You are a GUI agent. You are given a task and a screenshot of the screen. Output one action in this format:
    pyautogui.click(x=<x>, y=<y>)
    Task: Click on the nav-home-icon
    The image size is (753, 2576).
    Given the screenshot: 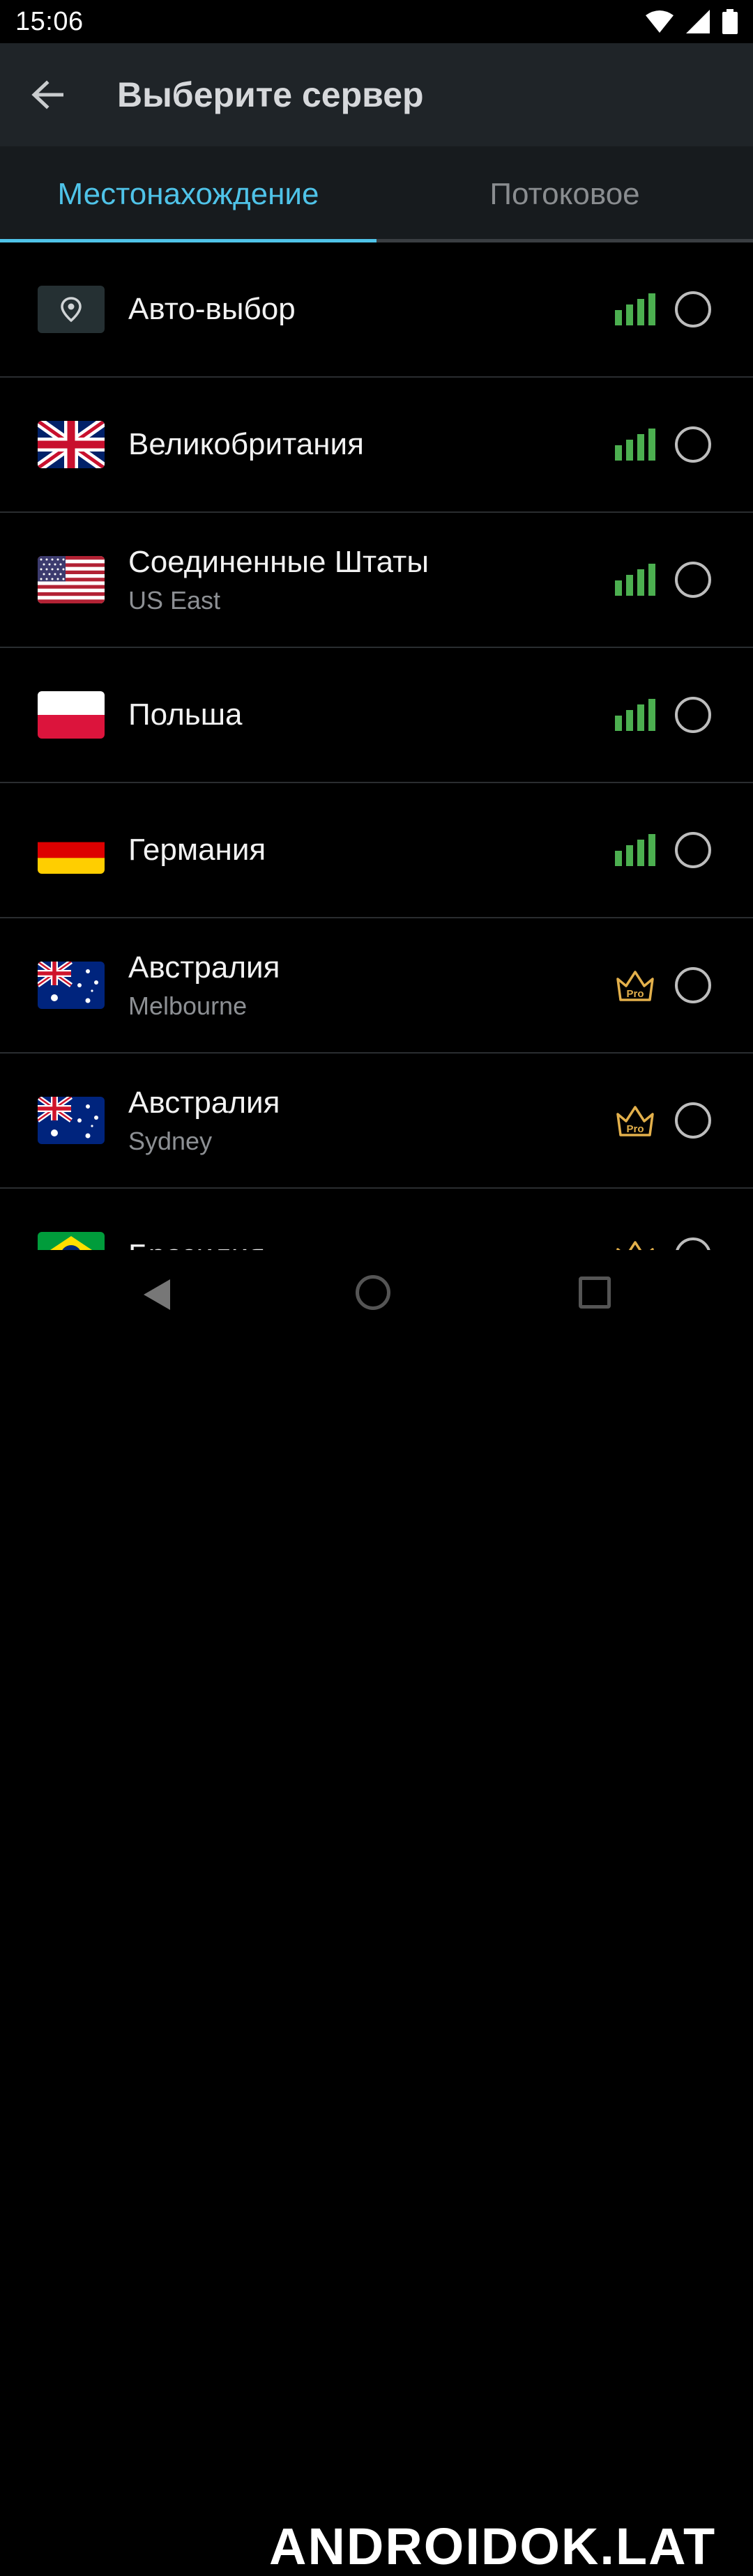 What is the action you would take?
    pyautogui.click(x=373, y=1292)
    